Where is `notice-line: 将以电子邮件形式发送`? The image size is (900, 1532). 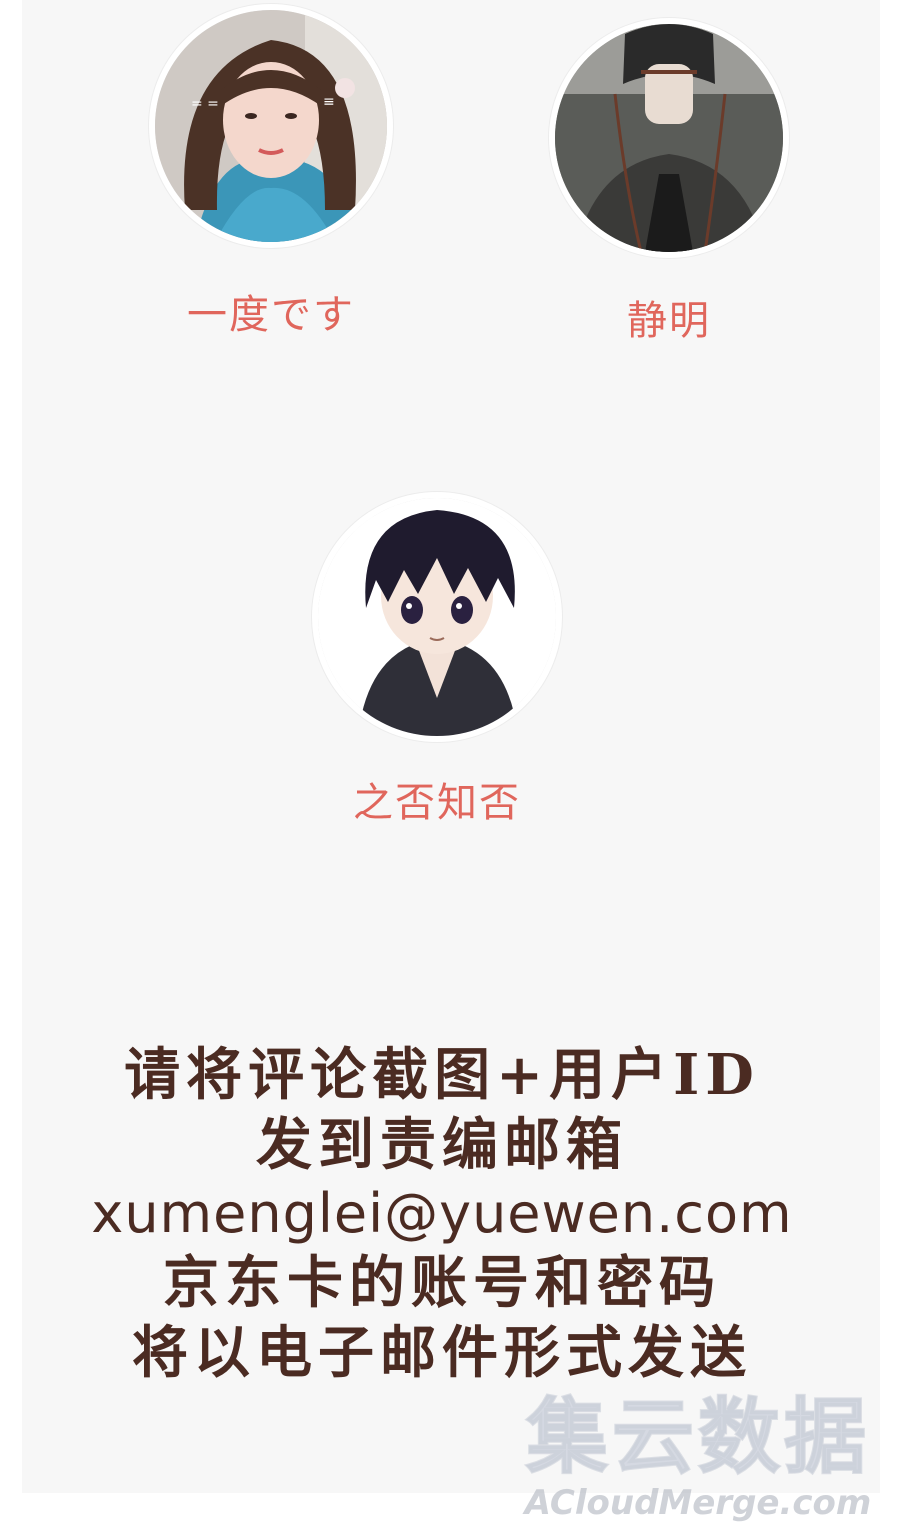 notice-line: 将以电子邮件形式发送 is located at coordinates (442, 1353).